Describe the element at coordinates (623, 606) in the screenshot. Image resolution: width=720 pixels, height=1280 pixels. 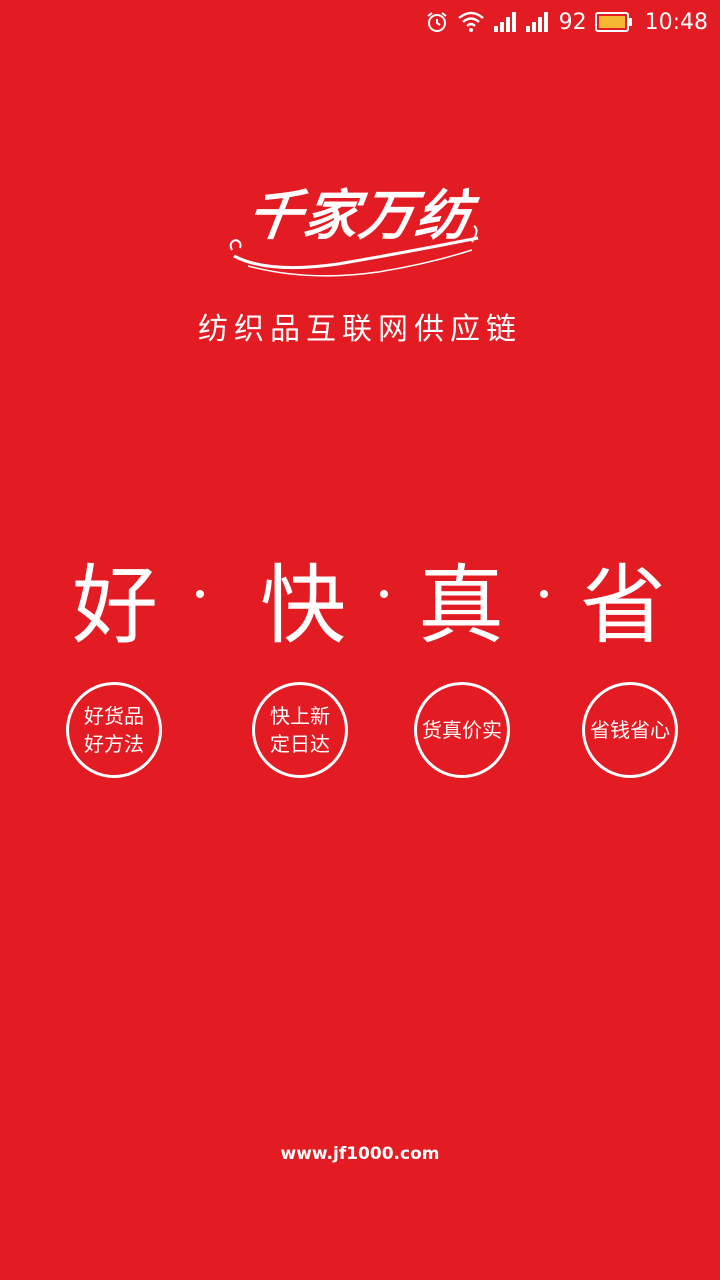
I see `headline-char-4: 省` at that location.